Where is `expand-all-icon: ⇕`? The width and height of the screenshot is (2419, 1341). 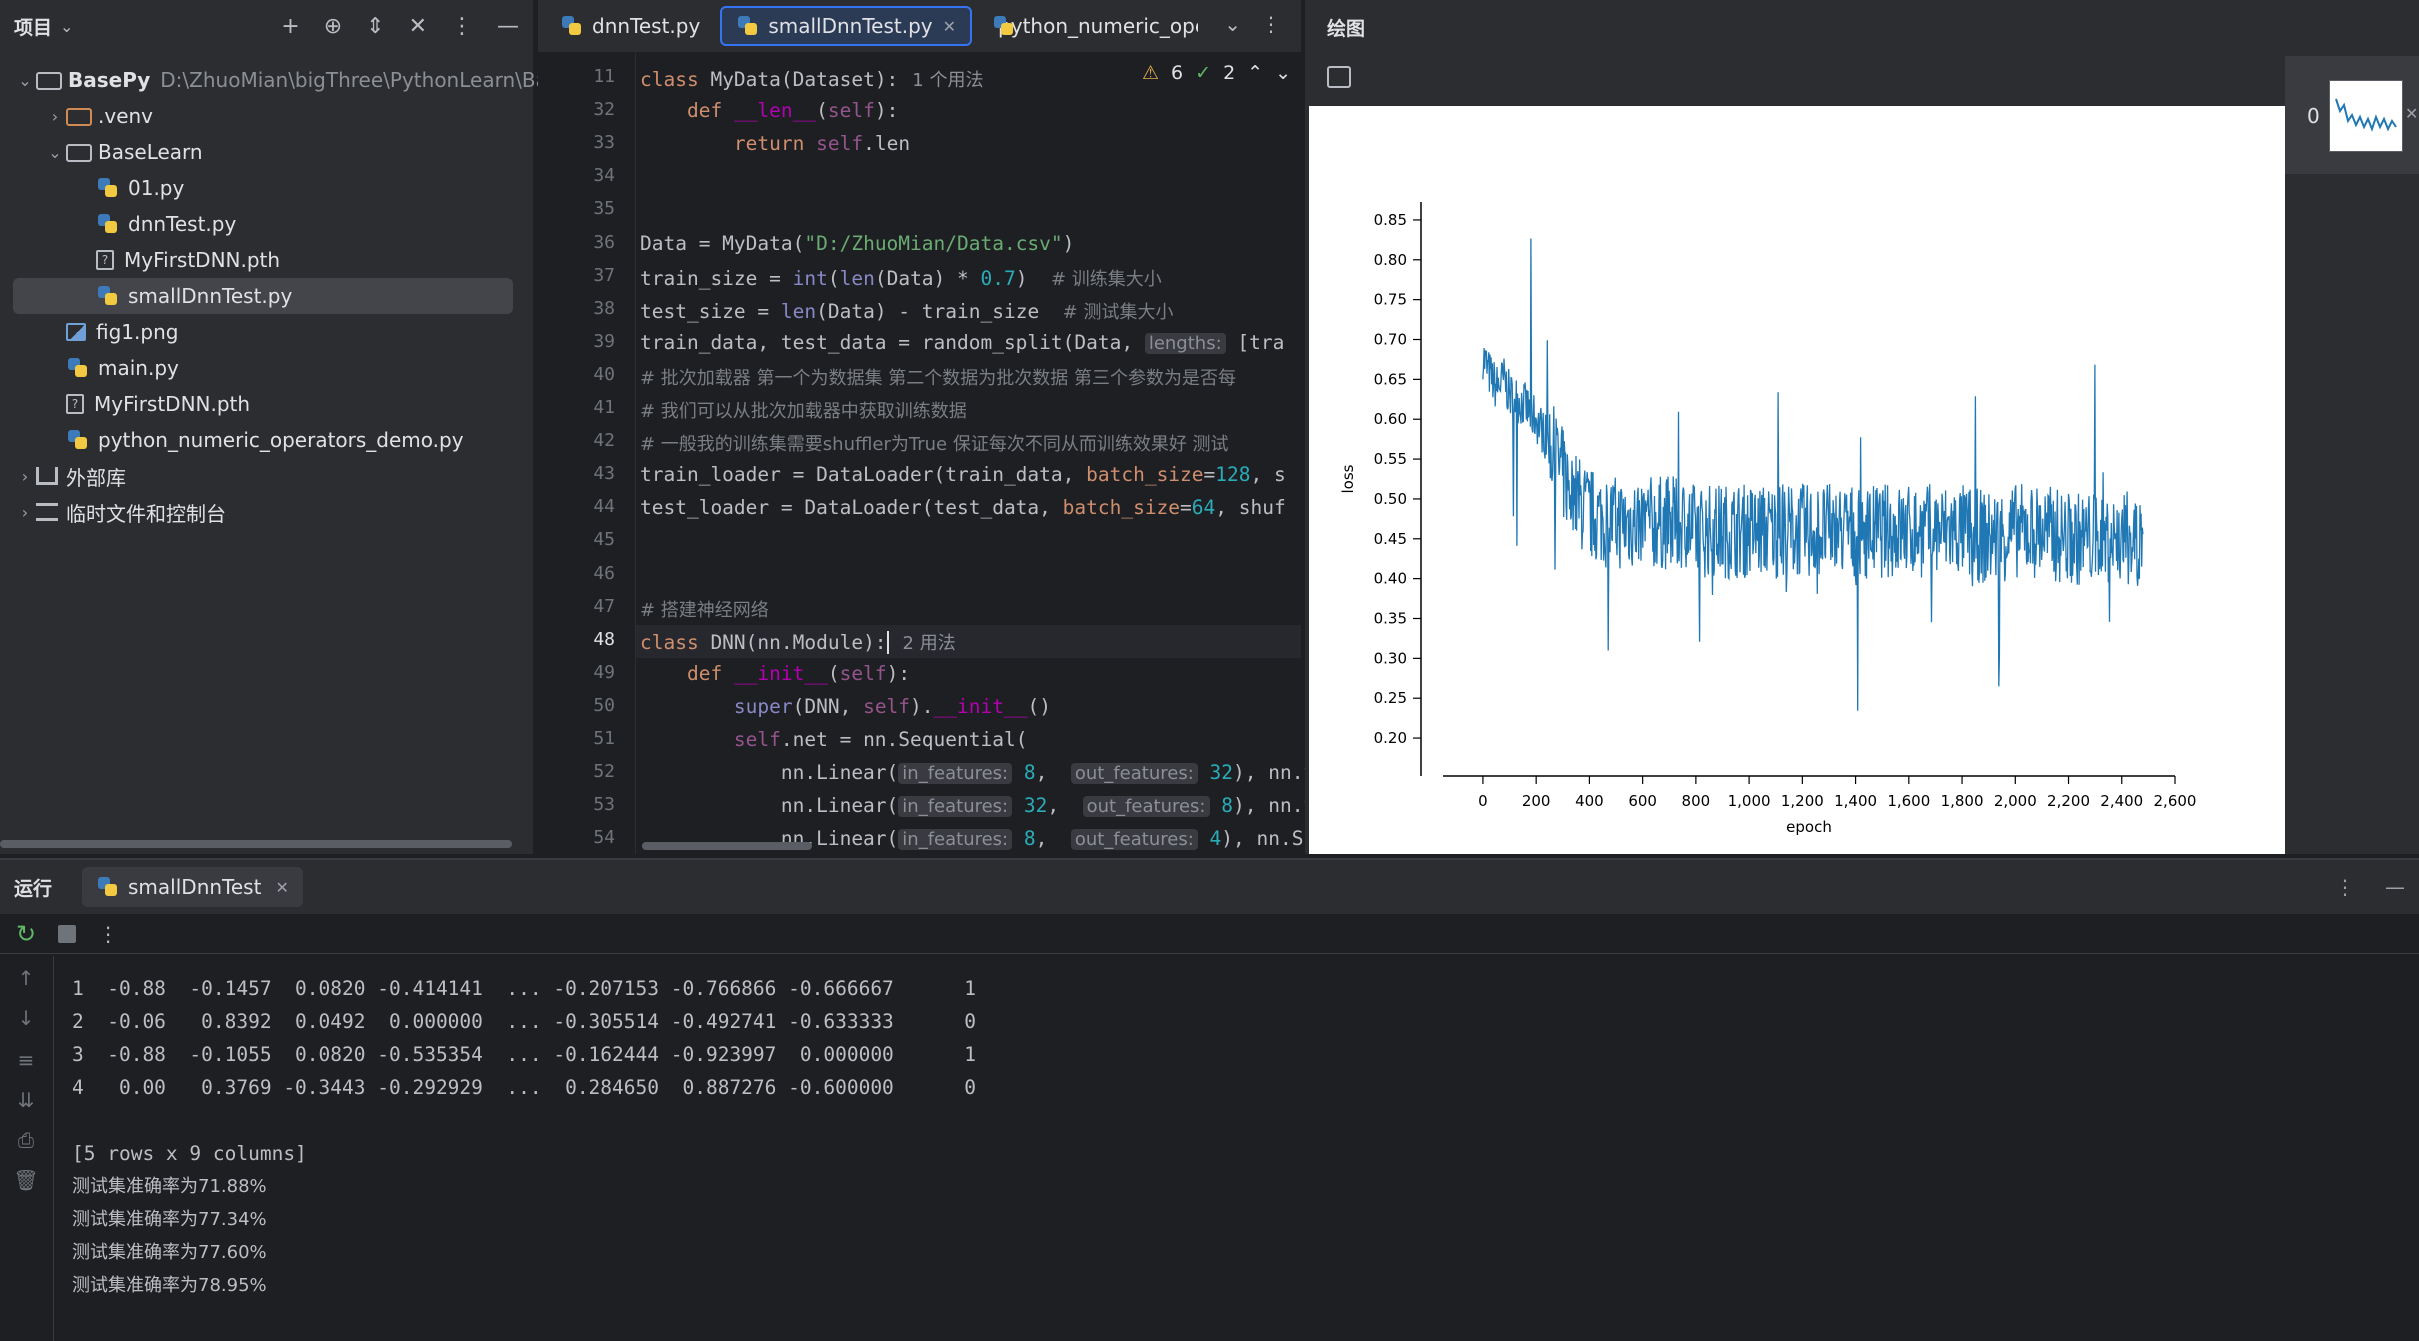 expand-all-icon: ⇕ is located at coordinates (375, 26).